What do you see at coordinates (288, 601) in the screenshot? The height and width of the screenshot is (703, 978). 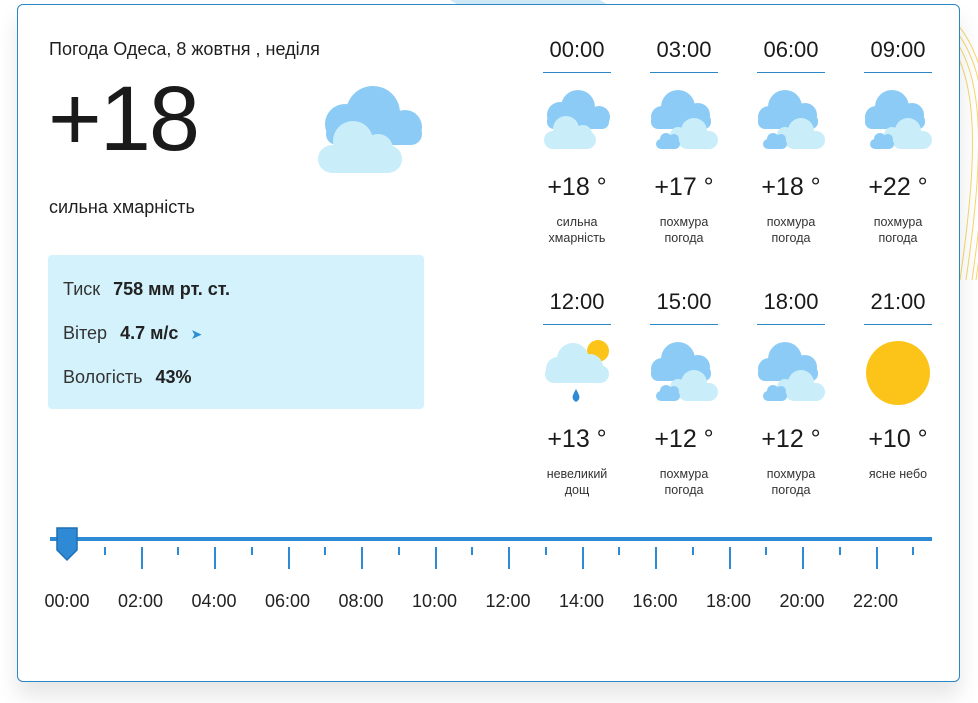 I see `time-slider-label: 06:00` at bounding box center [288, 601].